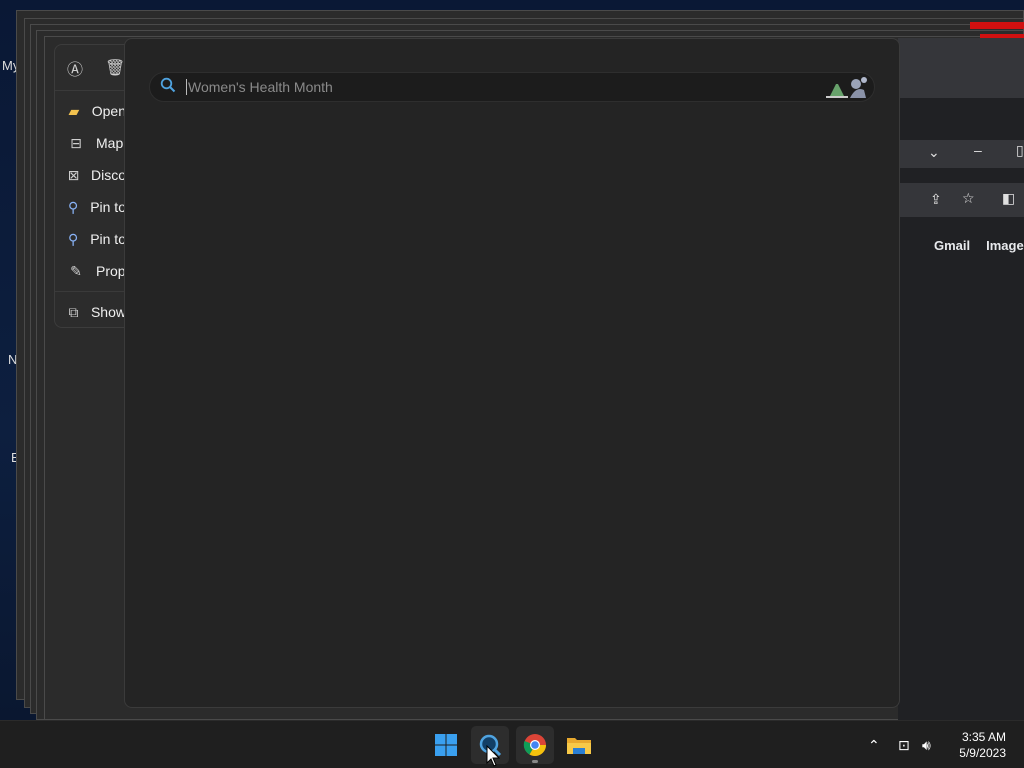 The image size is (1024, 768). What do you see at coordinates (512, 744) in the screenshot?
I see `taskbar: ⌃ ⊡ 🔊︎ 3:35 AM 5/9/2023` at bounding box center [512, 744].